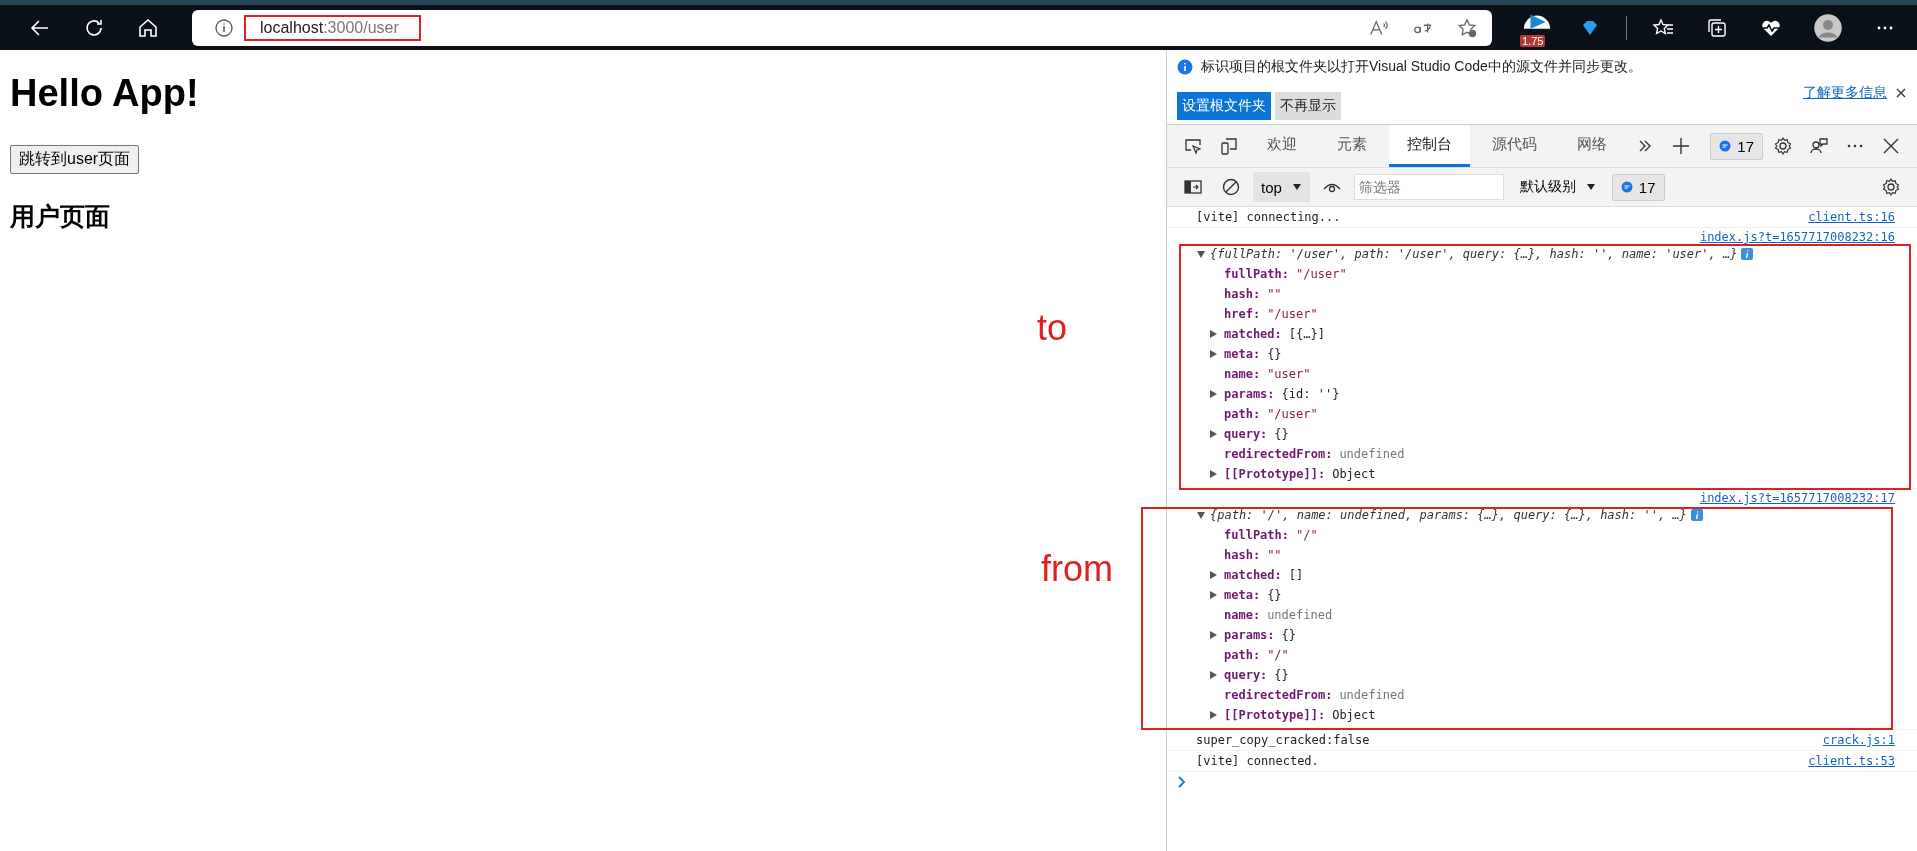 The width and height of the screenshot is (1917, 851). What do you see at coordinates (842, 27) in the screenshot?
I see `address-bar: localhost:3000/user` at bounding box center [842, 27].